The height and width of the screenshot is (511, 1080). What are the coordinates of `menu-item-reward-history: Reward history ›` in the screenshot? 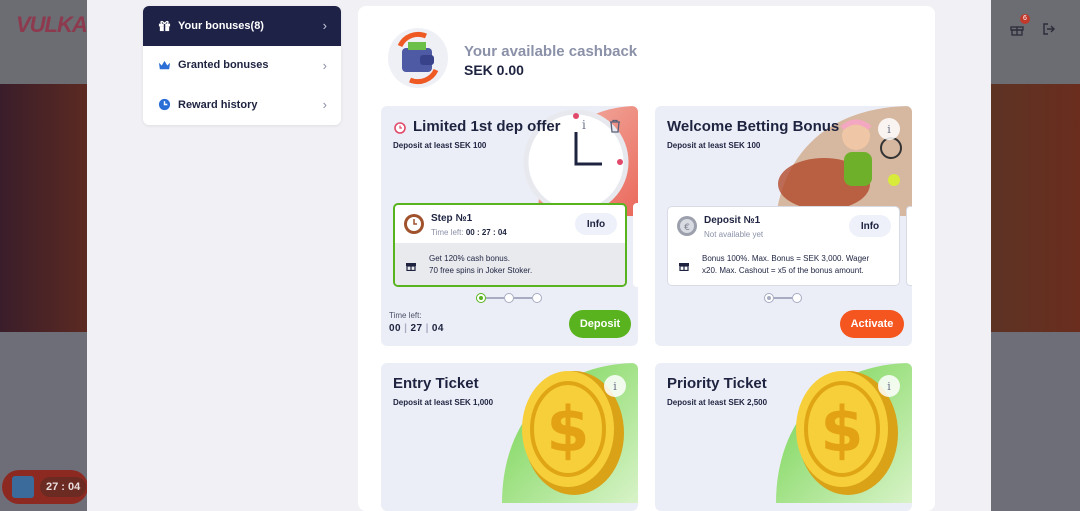 It's located at (242, 105).